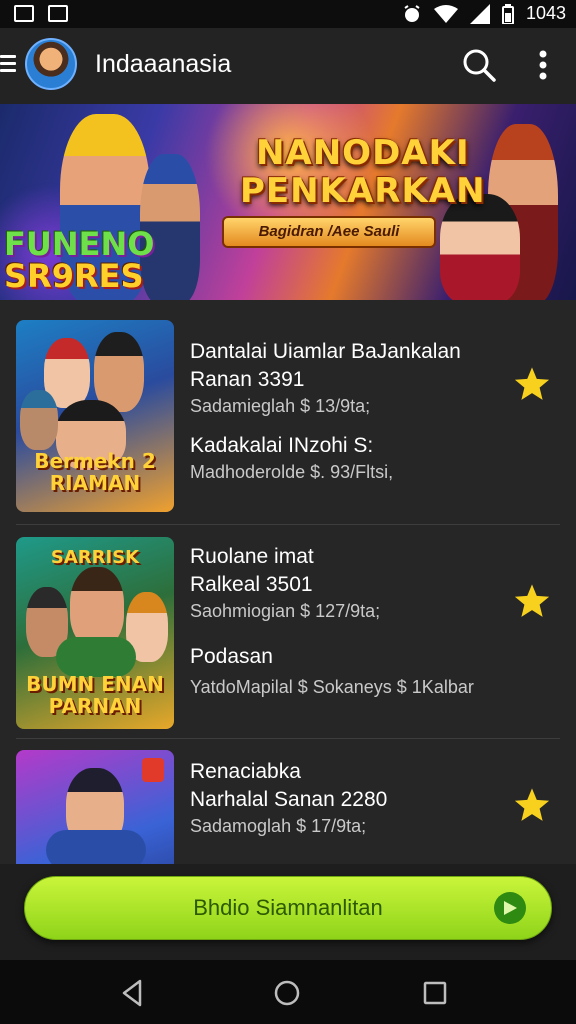 The image size is (576, 1024). I want to click on game-thumbnail: SARRISK BUMN ENAN PARNAN, so click(95, 633).